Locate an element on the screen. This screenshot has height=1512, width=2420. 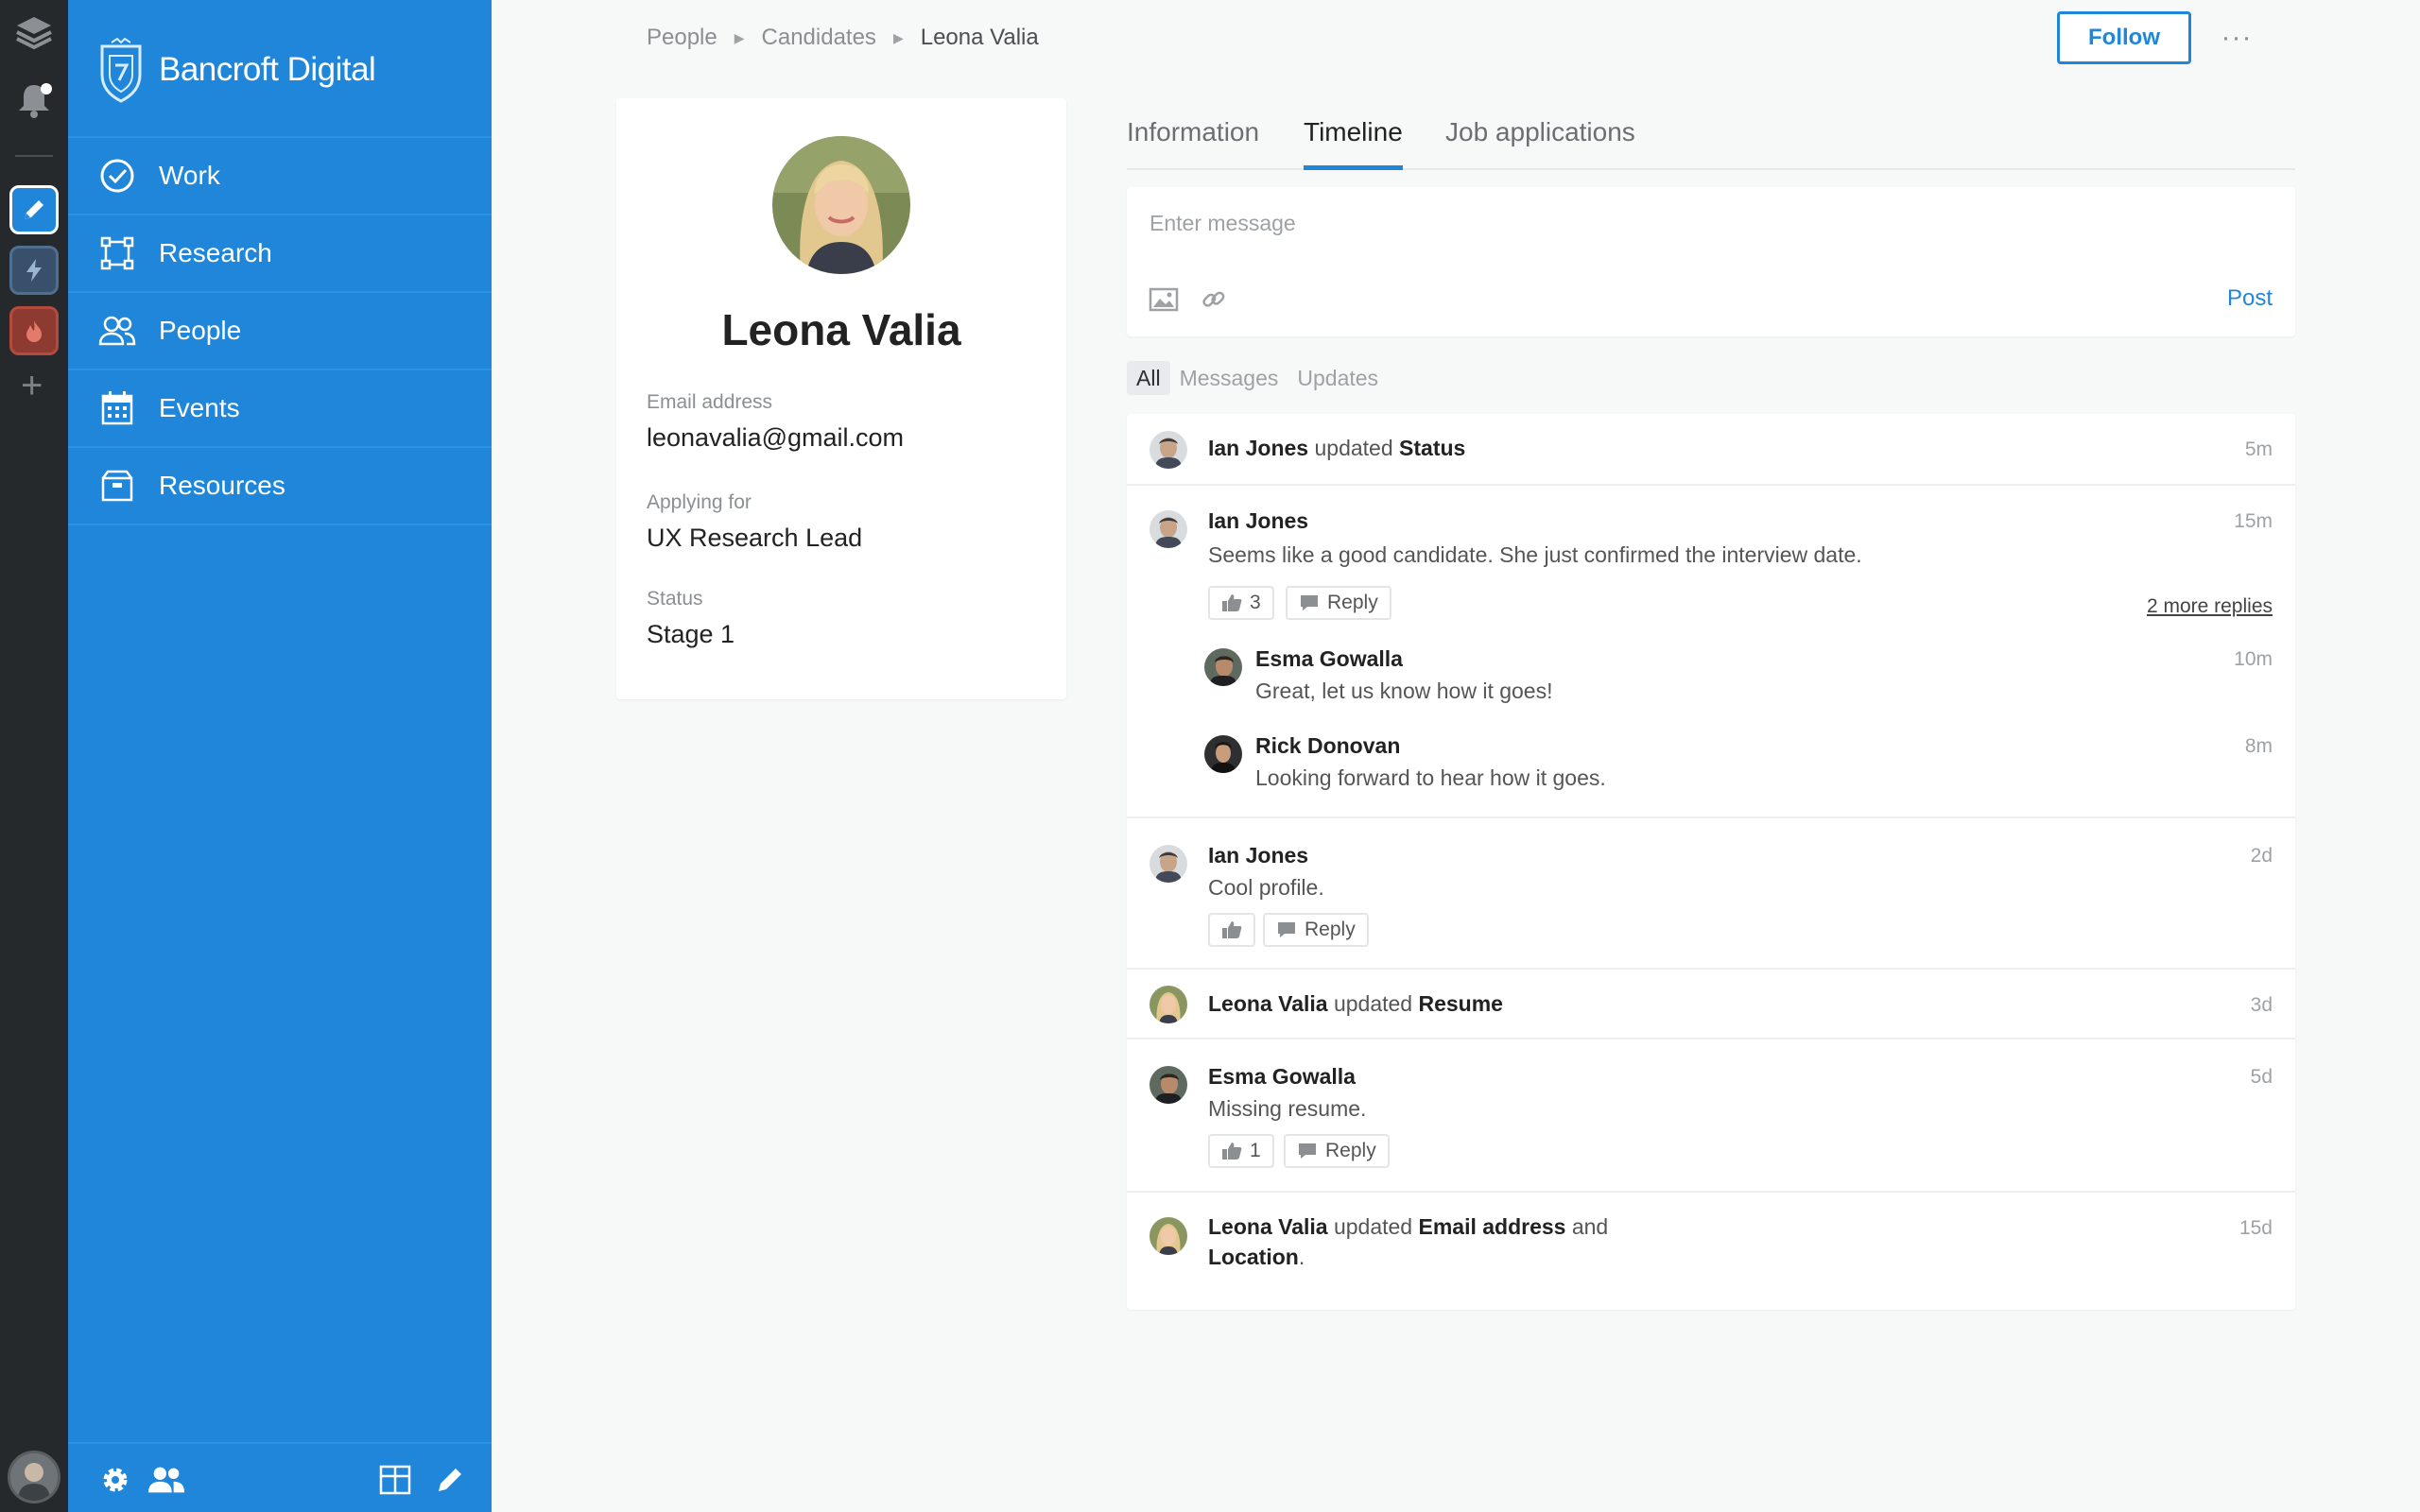
applying-field: Applying for UX Research Lead is located at coordinates (754, 522).